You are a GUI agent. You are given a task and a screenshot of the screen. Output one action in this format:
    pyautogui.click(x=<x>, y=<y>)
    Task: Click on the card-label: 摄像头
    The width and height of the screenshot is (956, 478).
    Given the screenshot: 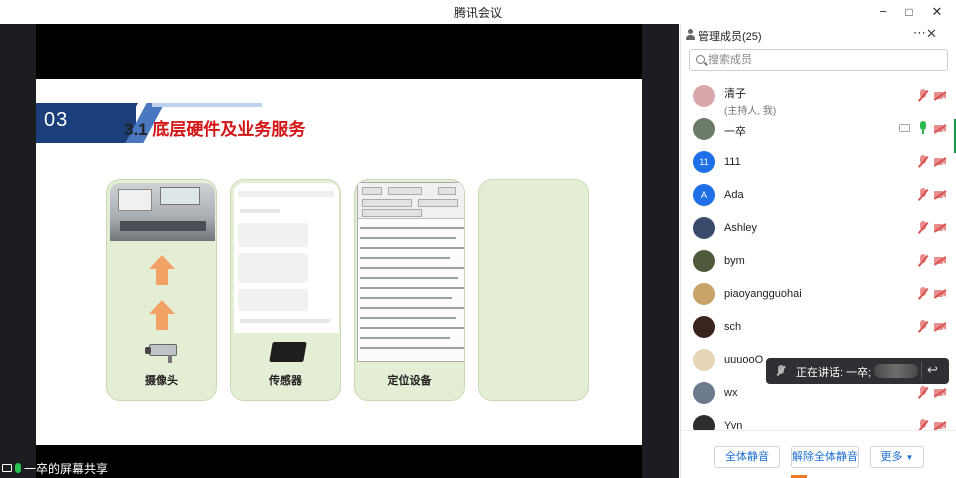 What is the action you would take?
    pyautogui.click(x=161, y=381)
    